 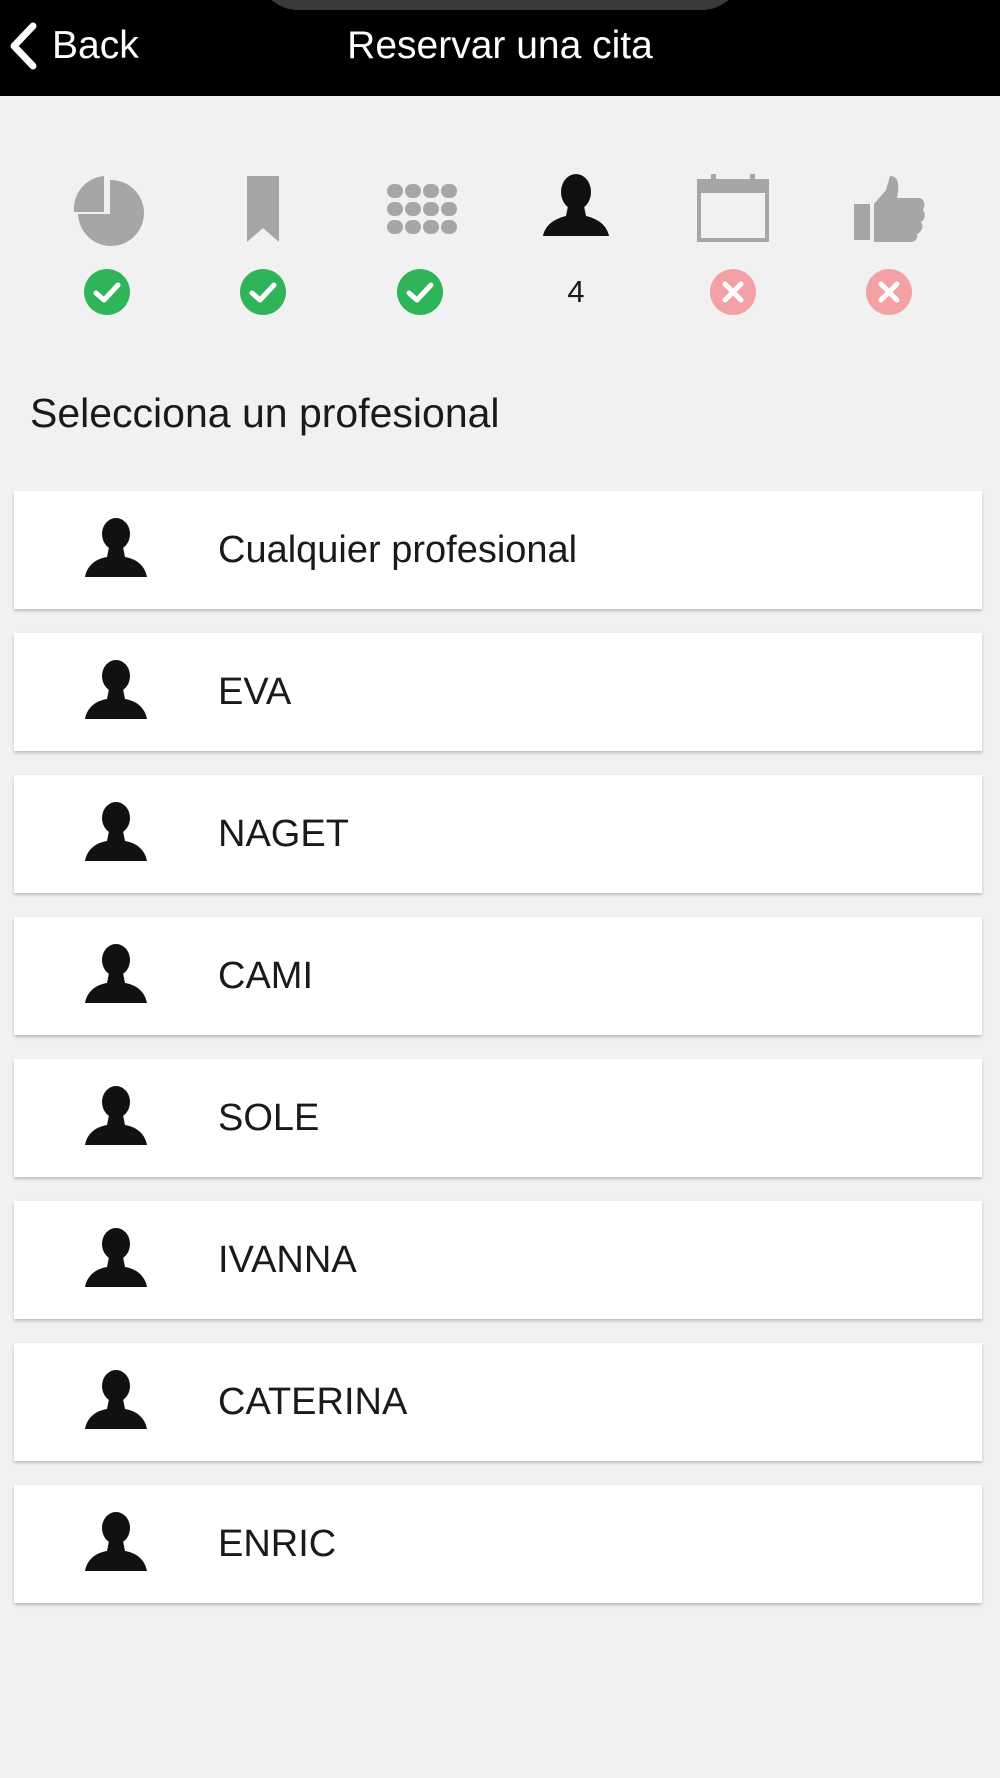 I want to click on professional-name: NAGET, so click(x=283, y=834).